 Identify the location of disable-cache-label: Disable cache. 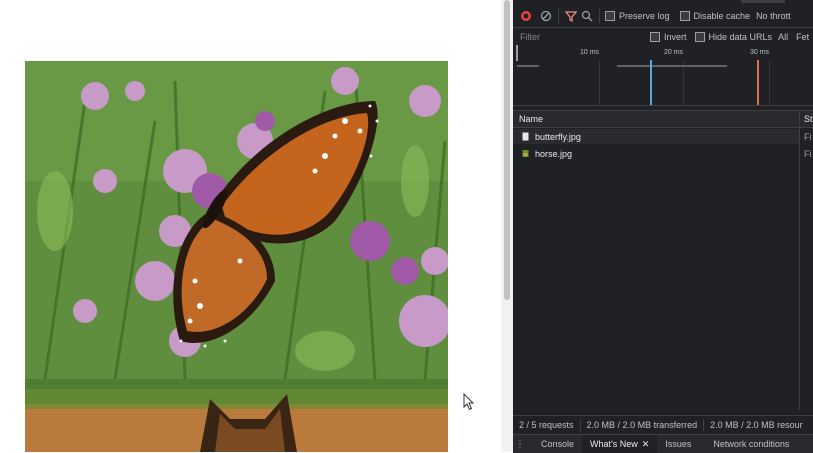
(722, 16).